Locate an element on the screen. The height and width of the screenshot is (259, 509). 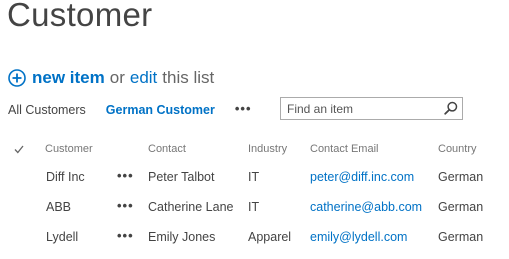
column-header-industry: Industry is located at coordinates (279, 149).